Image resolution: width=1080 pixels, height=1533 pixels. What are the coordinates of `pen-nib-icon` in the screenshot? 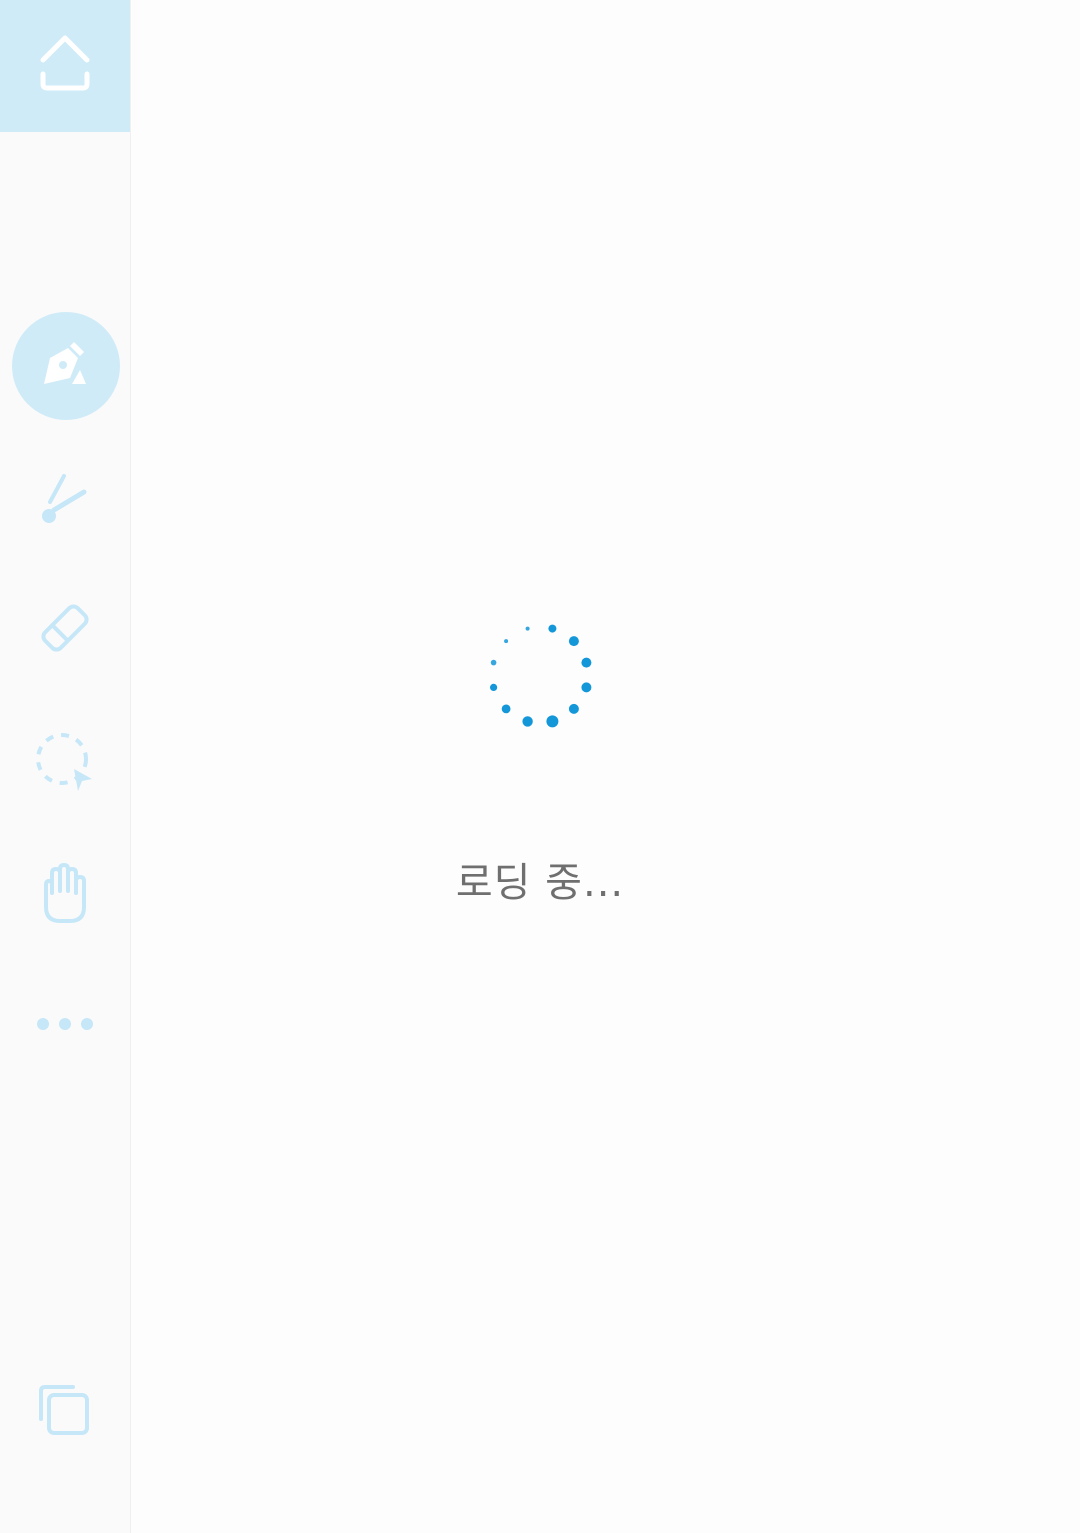 It's located at (66, 366).